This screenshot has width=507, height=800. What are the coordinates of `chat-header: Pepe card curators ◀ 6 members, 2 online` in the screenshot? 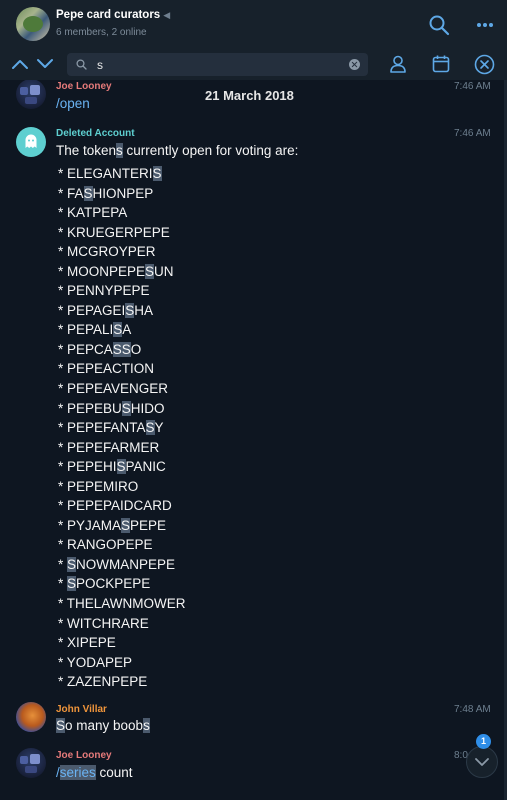 It's located at (253, 25).